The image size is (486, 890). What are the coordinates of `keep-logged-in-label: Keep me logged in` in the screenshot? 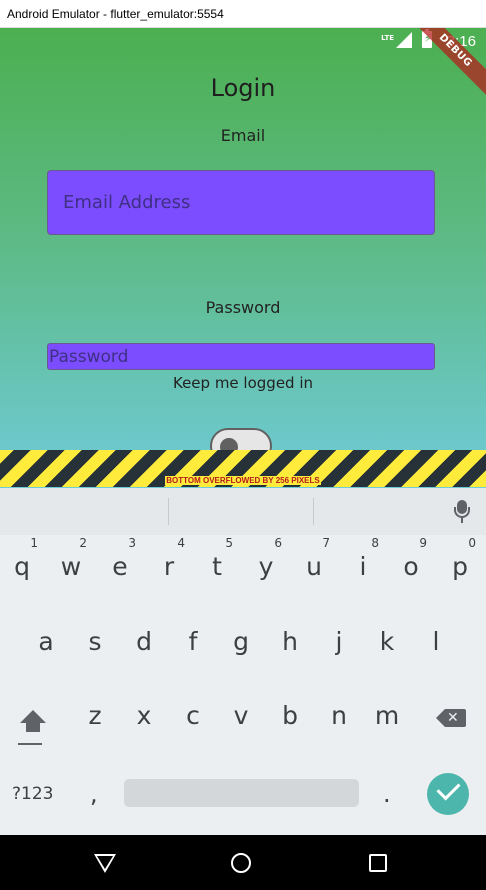 It's located at (243, 383).